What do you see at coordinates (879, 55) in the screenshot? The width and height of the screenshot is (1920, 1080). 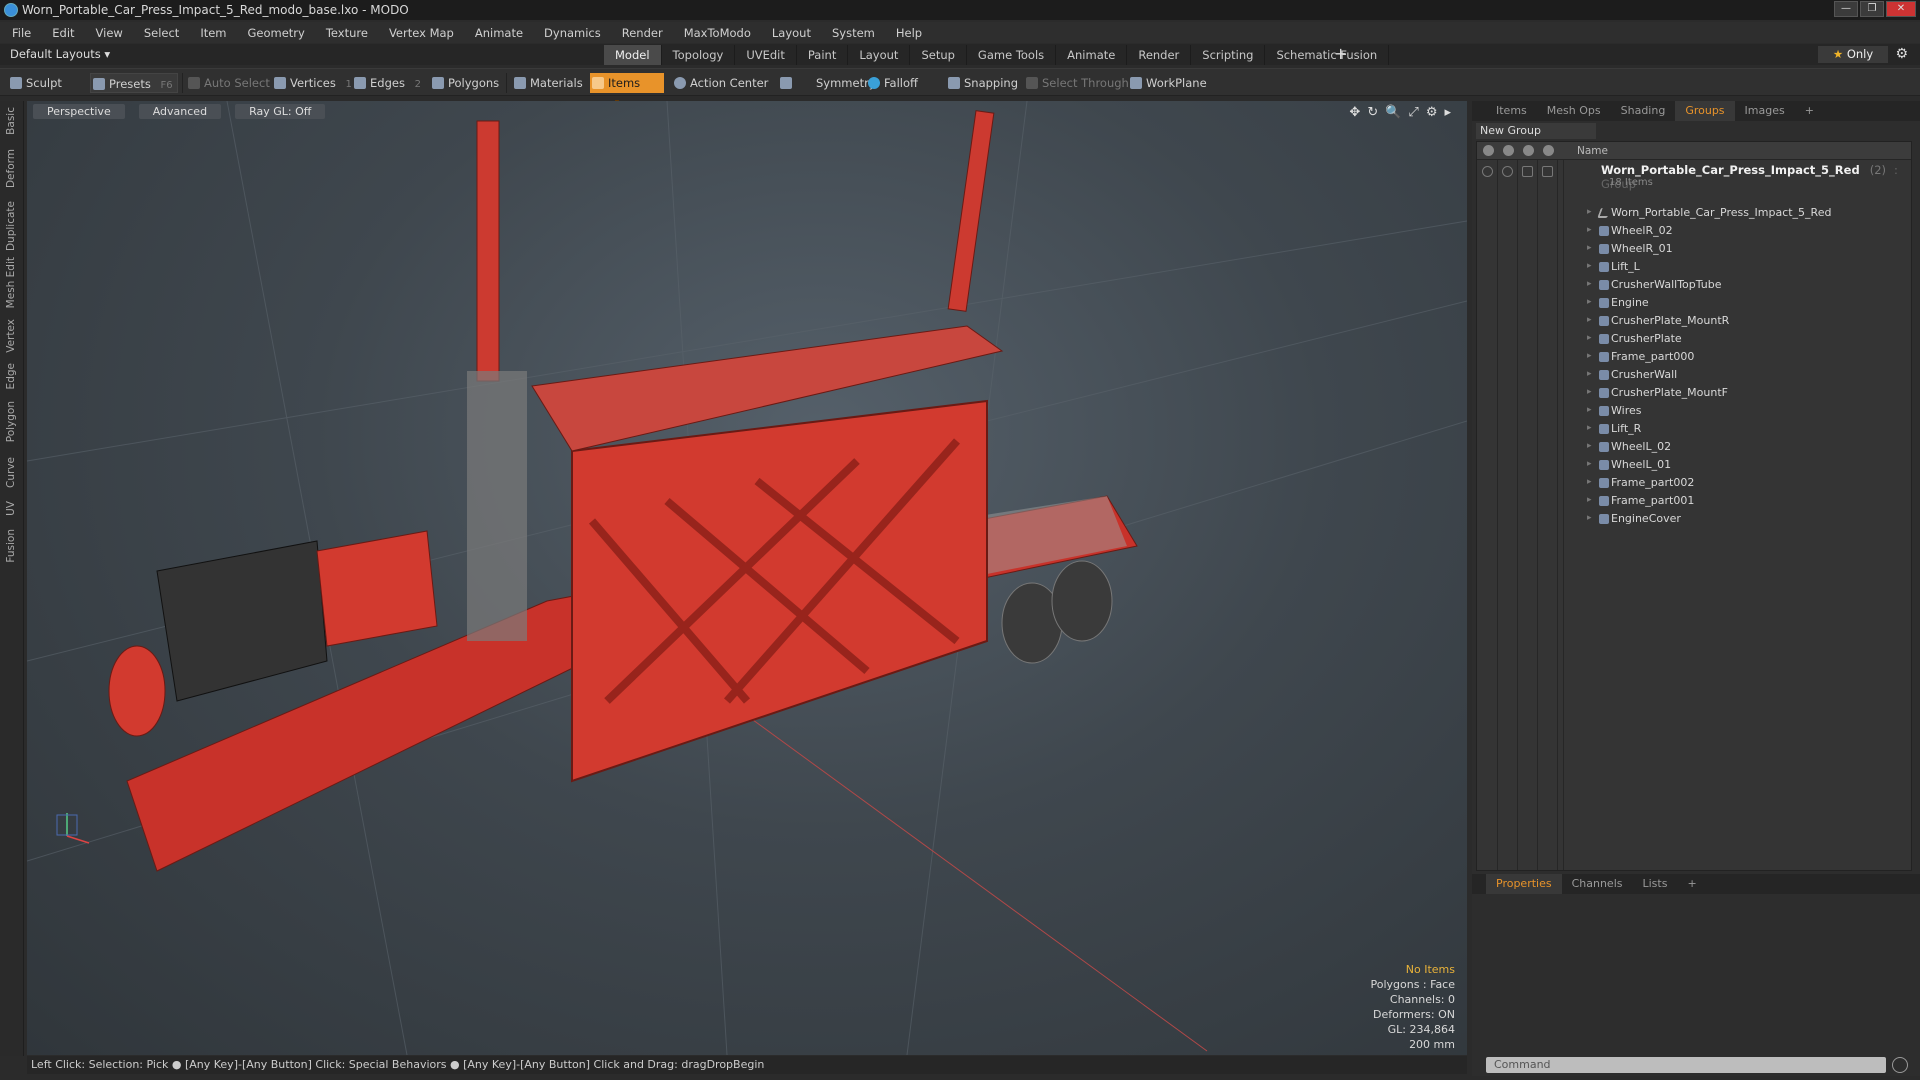 I see `tab-layout: Layout` at bounding box center [879, 55].